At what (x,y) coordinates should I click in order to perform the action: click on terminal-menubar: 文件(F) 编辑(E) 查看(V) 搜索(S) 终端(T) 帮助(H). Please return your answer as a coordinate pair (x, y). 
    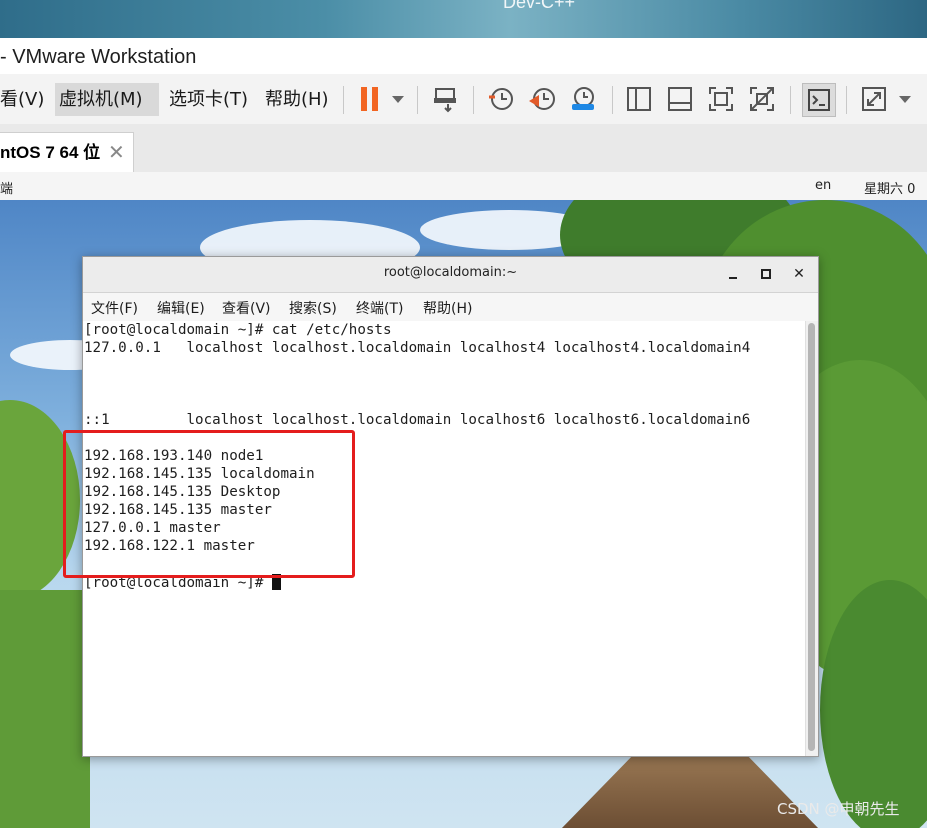
    Looking at the image, I should click on (450, 307).